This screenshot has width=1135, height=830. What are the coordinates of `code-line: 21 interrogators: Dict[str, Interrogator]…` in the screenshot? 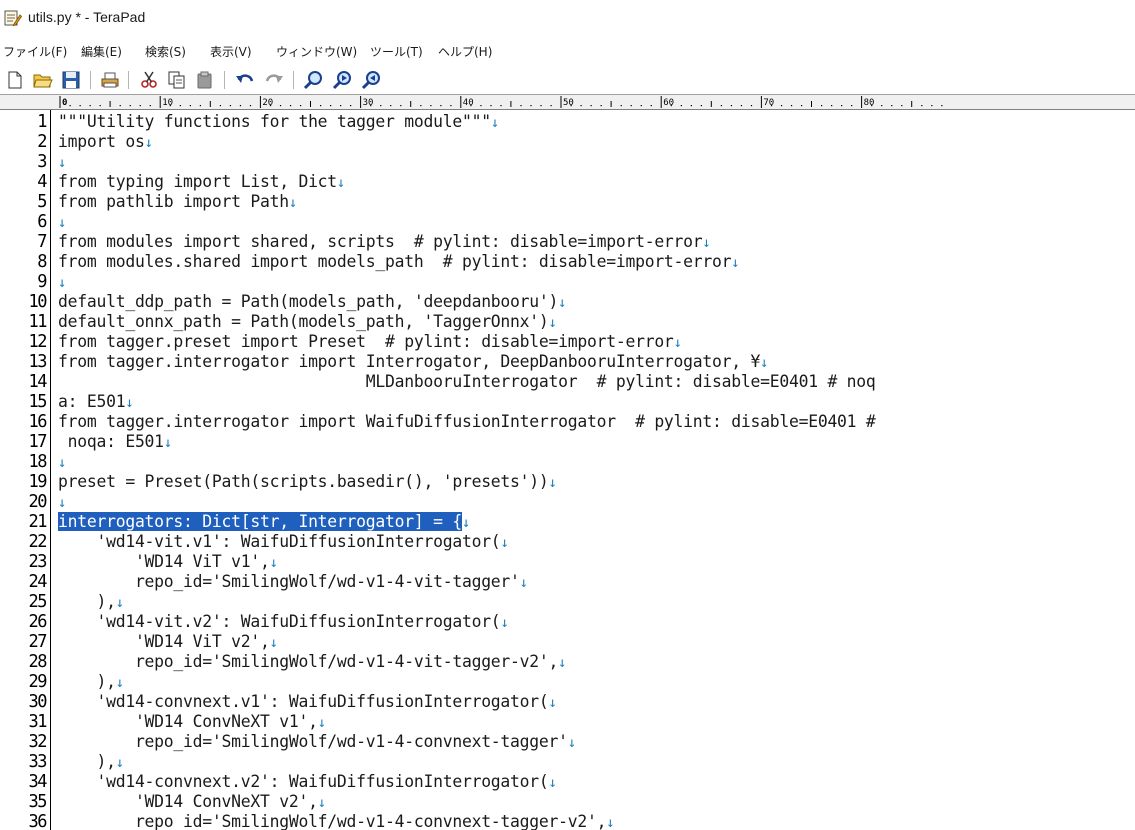 It's located at (567, 522).